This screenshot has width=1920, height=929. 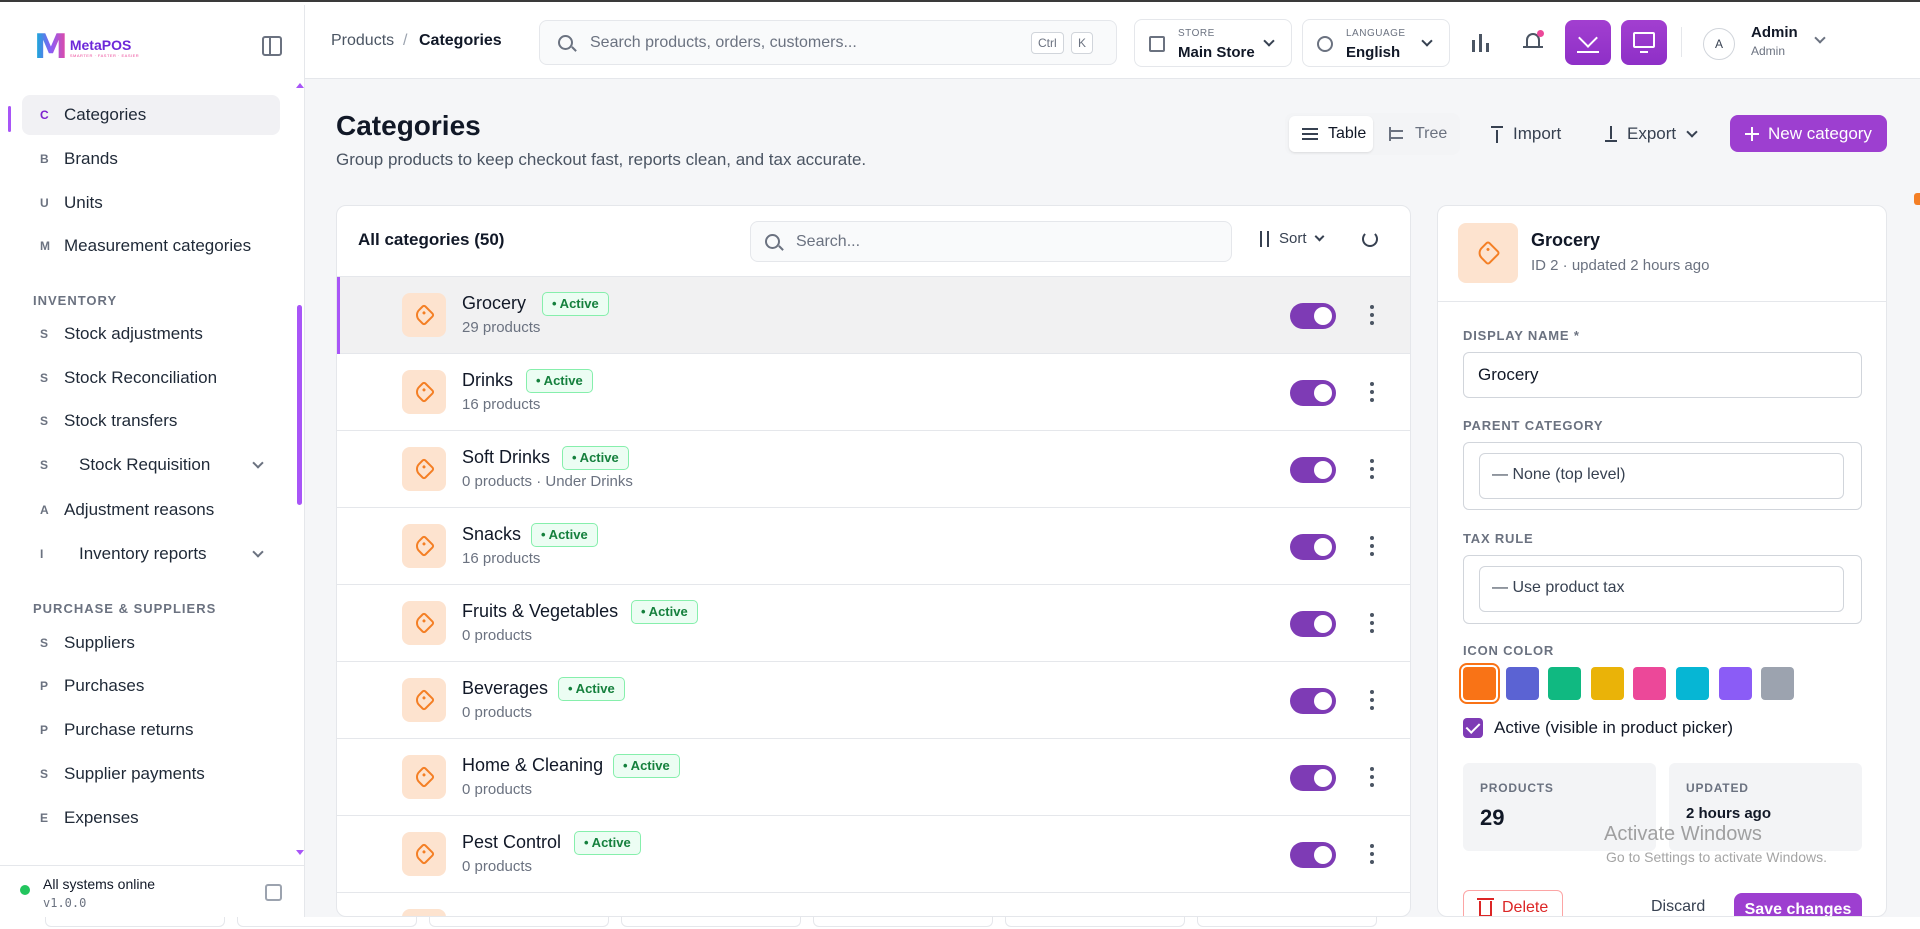 I want to click on table-row: Drinks • Active 16 products, so click(x=873, y=392).